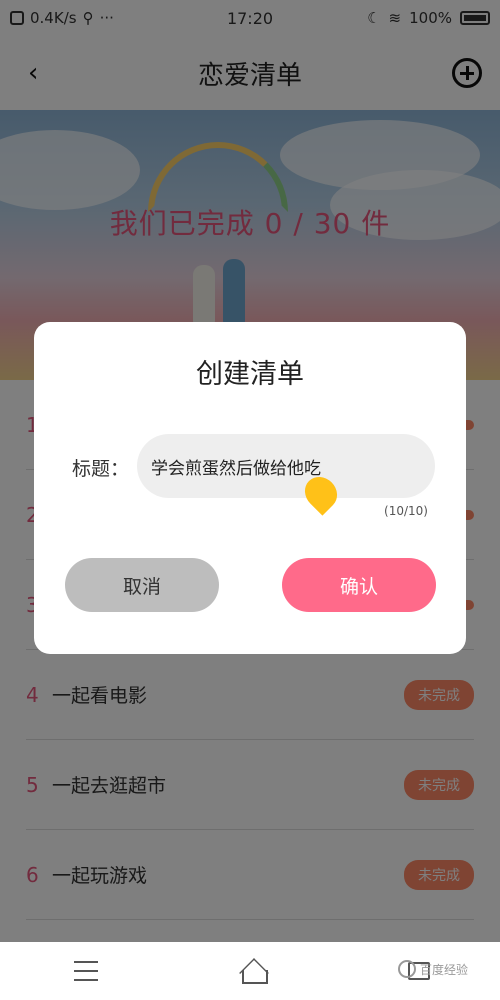 This screenshot has height=1000, width=500. What do you see at coordinates (255, 977) in the screenshot?
I see `home-icon` at bounding box center [255, 977].